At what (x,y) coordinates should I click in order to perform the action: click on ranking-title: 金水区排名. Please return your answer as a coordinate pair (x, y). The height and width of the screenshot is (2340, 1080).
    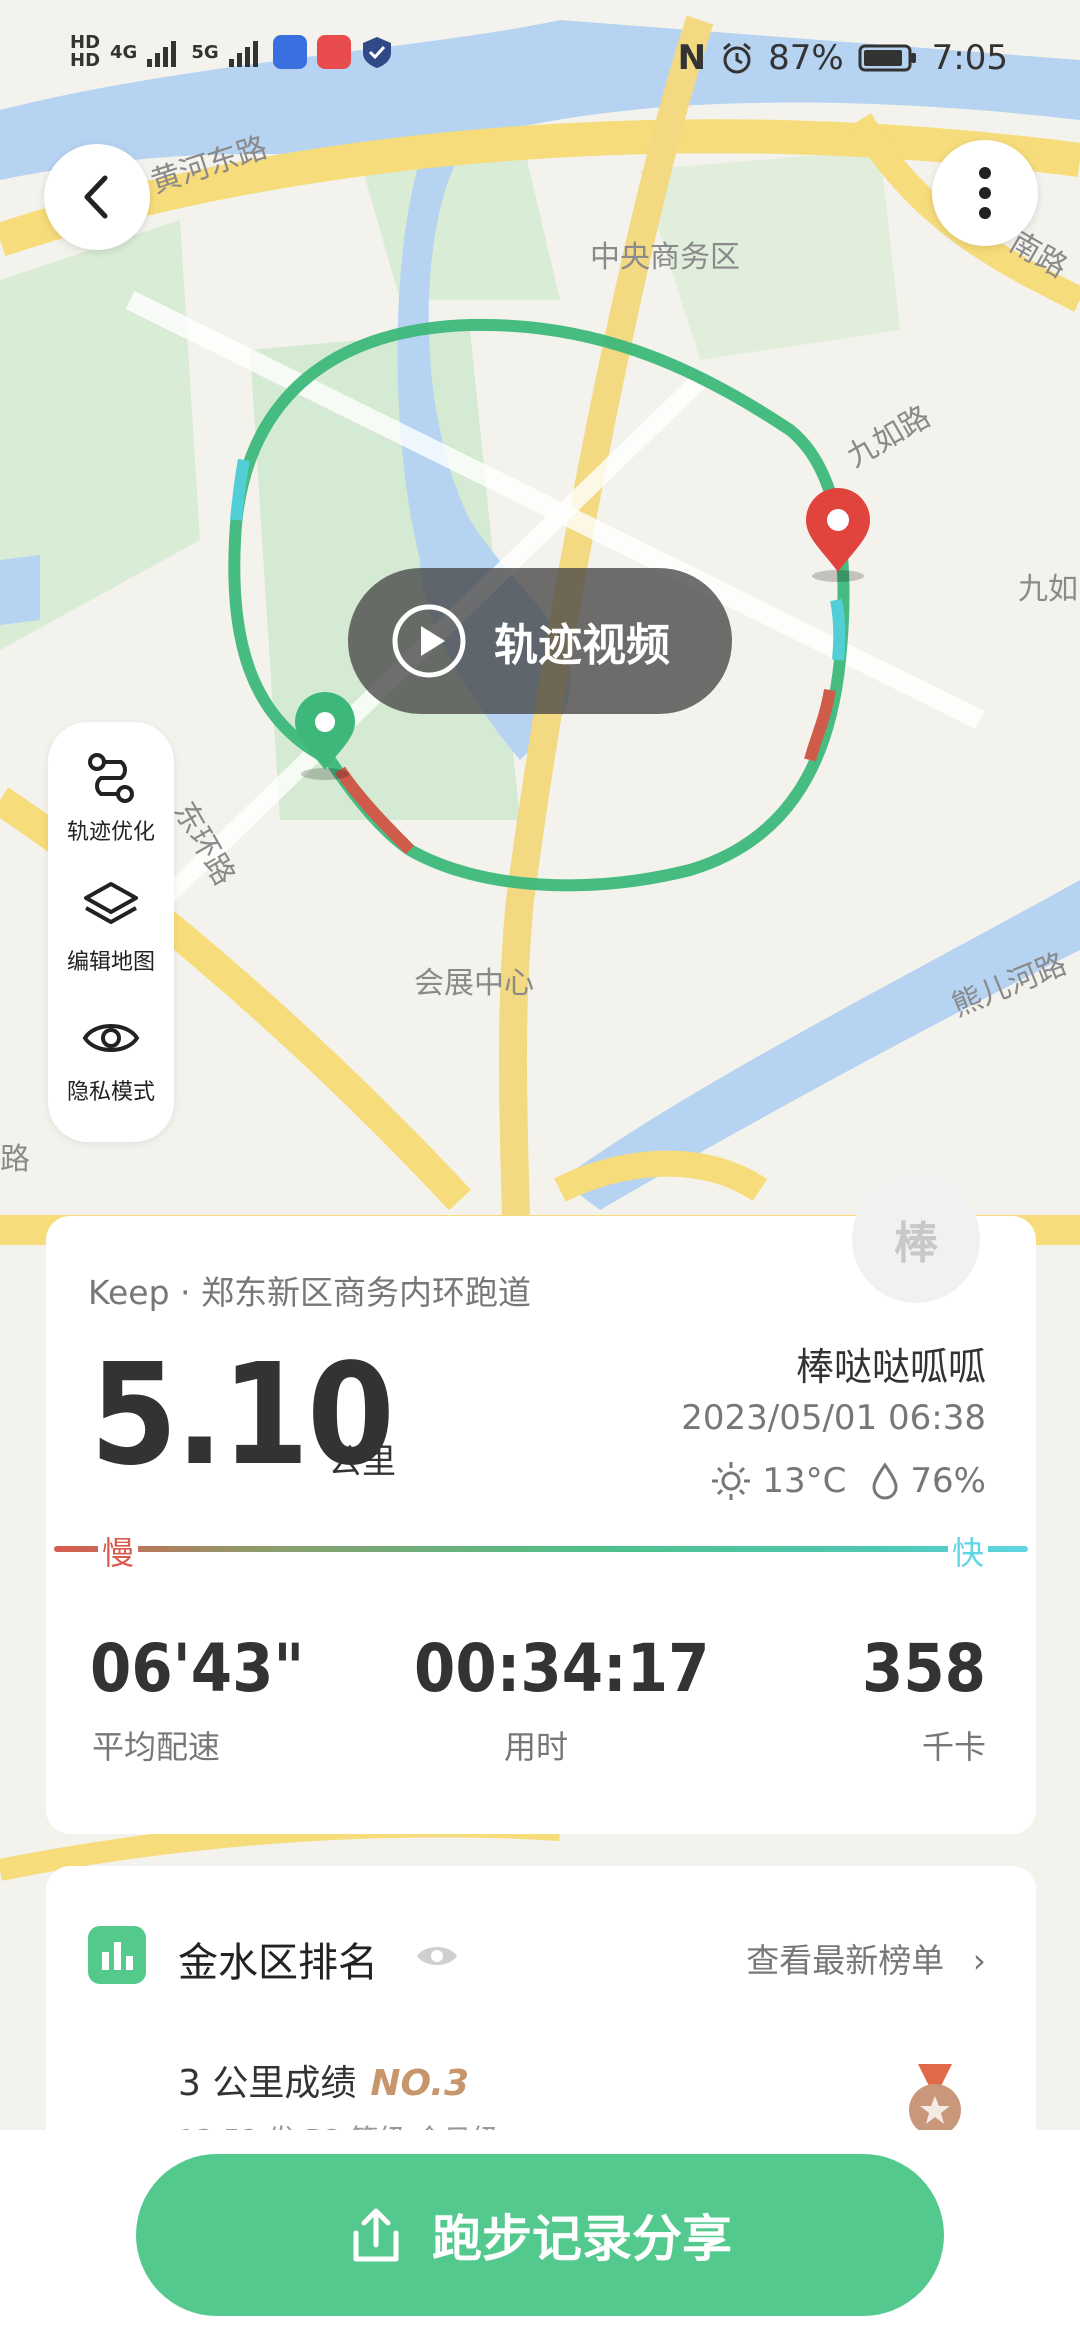
    Looking at the image, I should click on (278, 1963).